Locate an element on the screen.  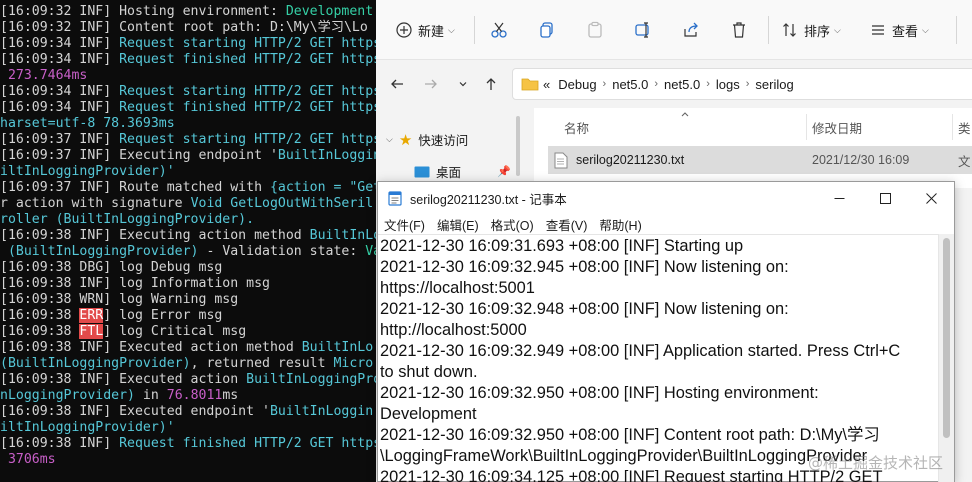
copy-button is located at coordinates (547, 30).